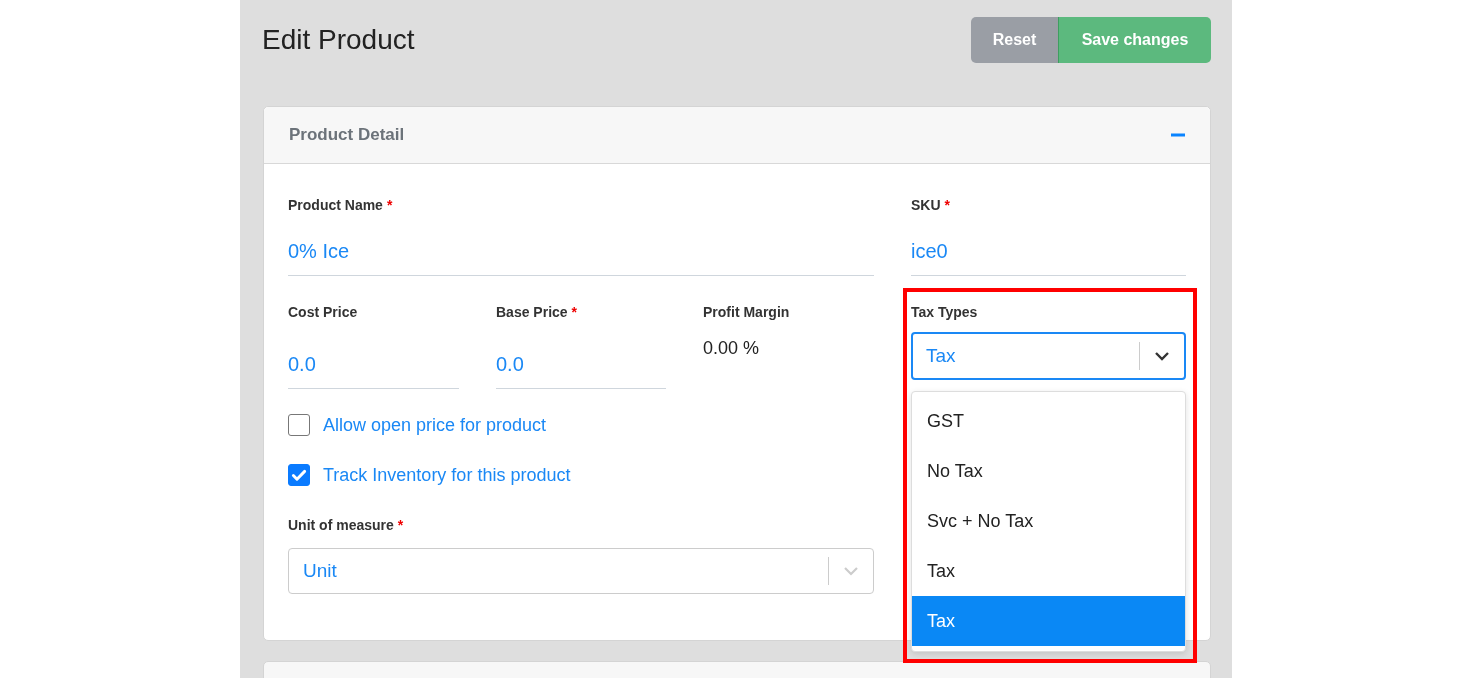 This screenshot has height=678, width=1474. Describe the element at coordinates (1134, 40) in the screenshot. I see `action-button: Save changes` at that location.